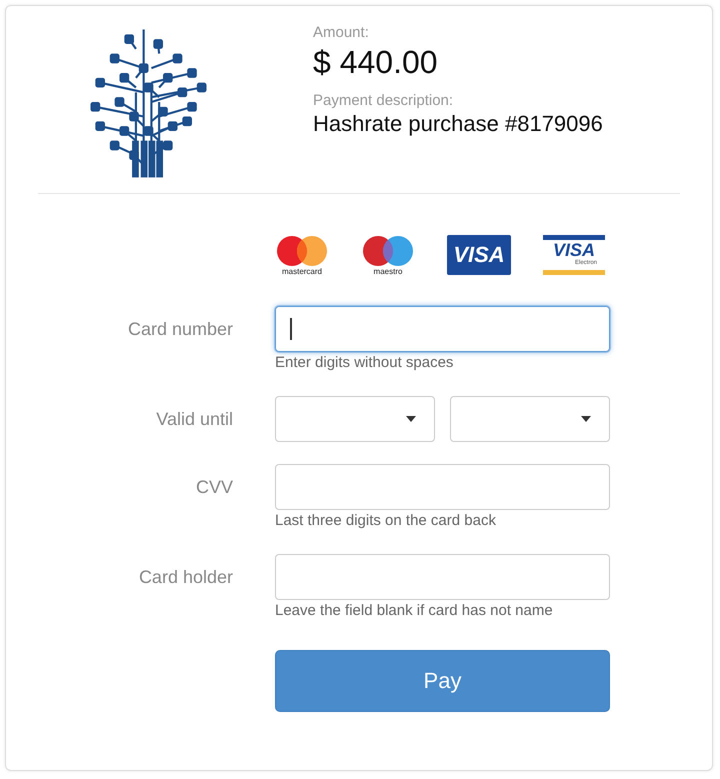  I want to click on maestro-logo: maestro, so click(388, 255).